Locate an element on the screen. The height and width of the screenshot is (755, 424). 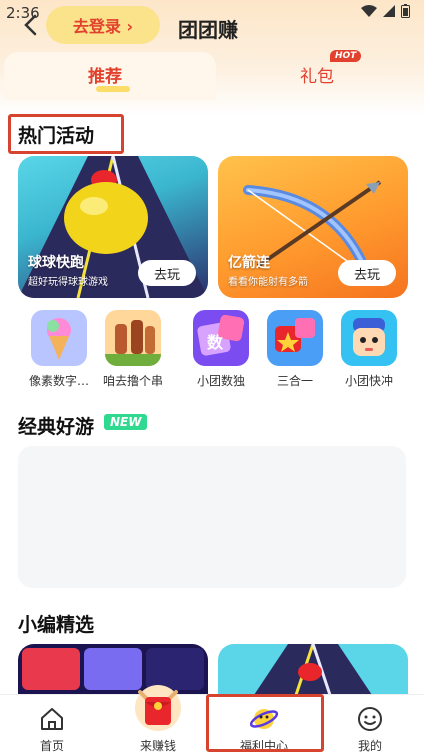
dice-icon is located at coordinates (295, 338).